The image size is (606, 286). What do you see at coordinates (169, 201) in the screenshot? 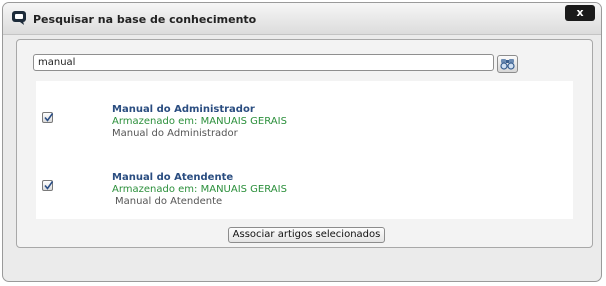
I see `article-description: Manual do Atendente` at bounding box center [169, 201].